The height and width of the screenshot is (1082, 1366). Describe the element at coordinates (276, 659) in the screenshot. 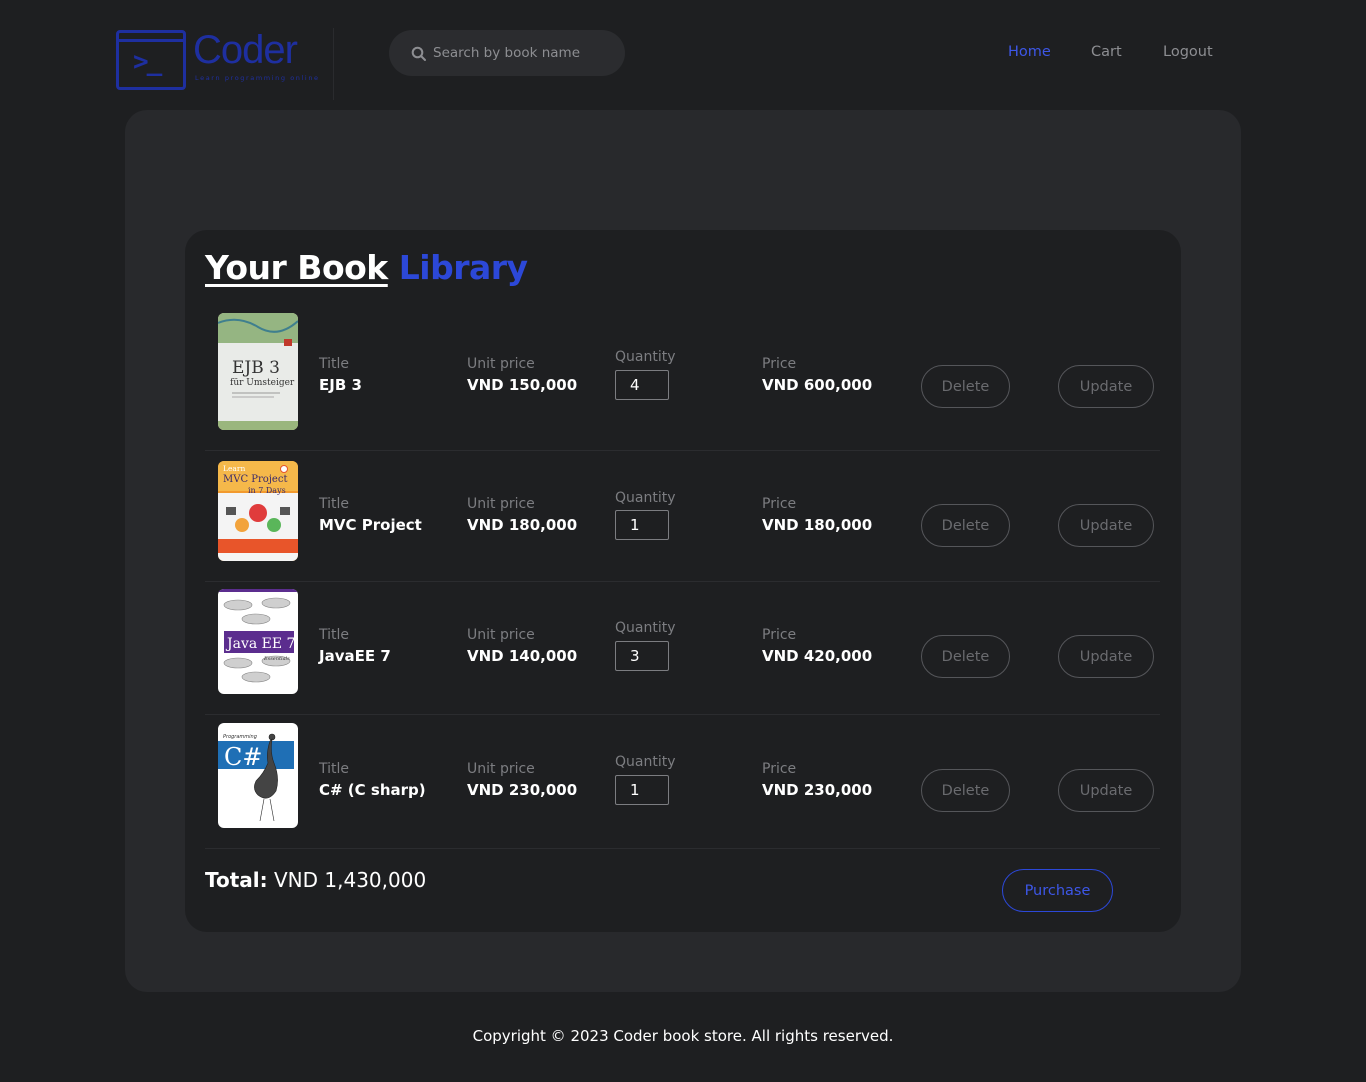

I see `cover-text: Essentials` at that location.